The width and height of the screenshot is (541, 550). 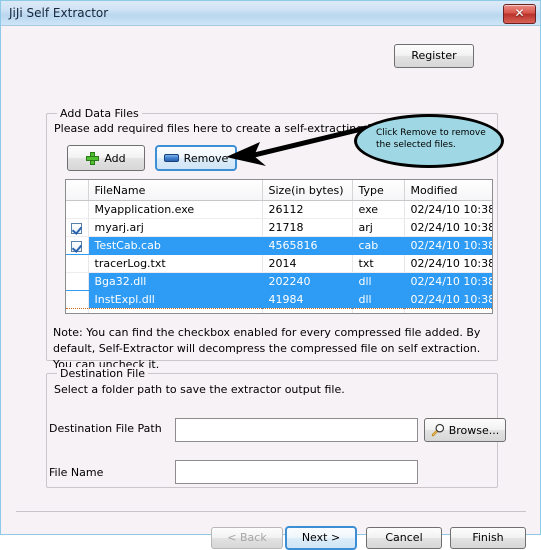 I want to click on table-row: tracerLog.txt2014txt02/24/10 10:38:20, so click(x=279, y=263).